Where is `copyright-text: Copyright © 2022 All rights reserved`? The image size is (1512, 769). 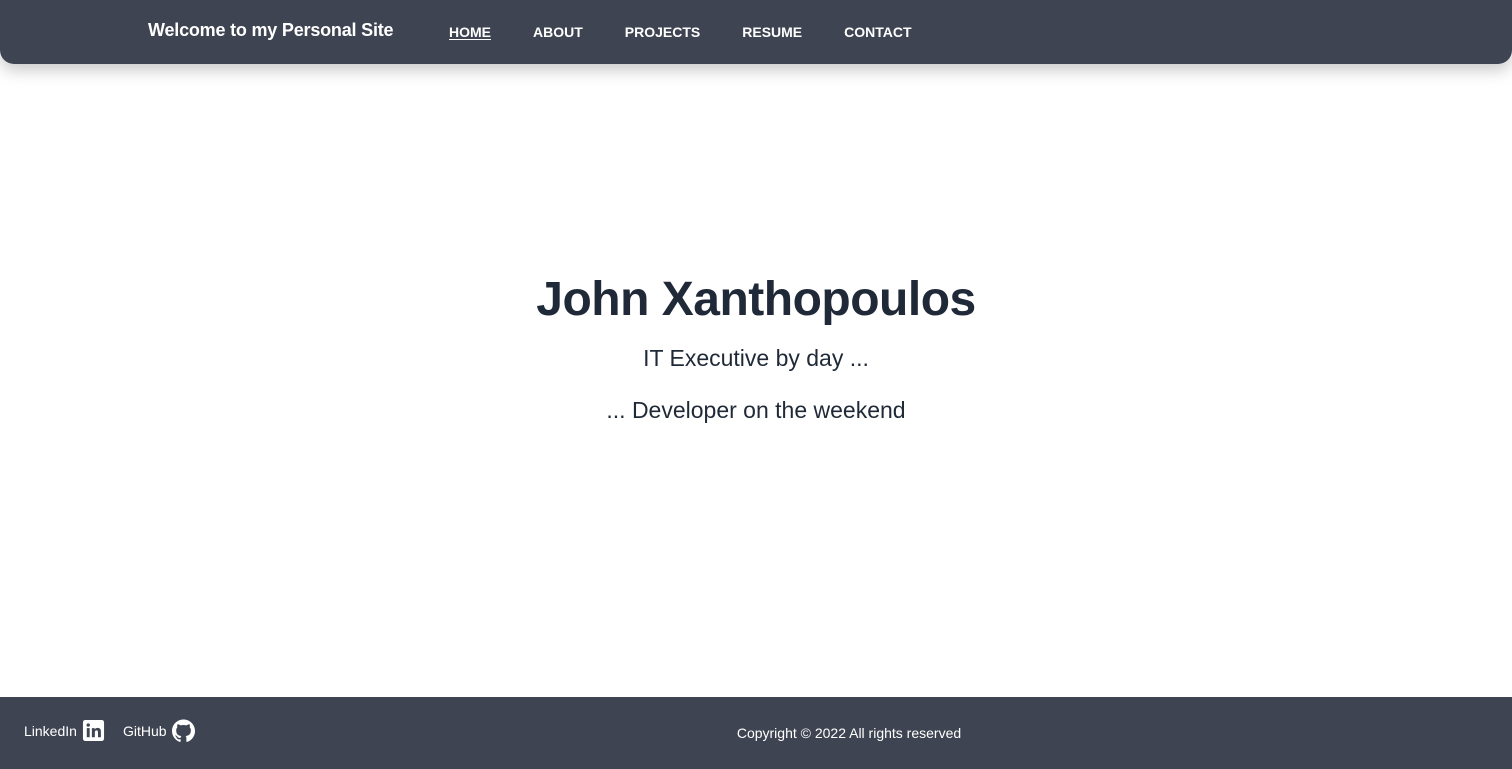
copyright-text: Copyright © 2022 All rights reserved is located at coordinates (849, 733).